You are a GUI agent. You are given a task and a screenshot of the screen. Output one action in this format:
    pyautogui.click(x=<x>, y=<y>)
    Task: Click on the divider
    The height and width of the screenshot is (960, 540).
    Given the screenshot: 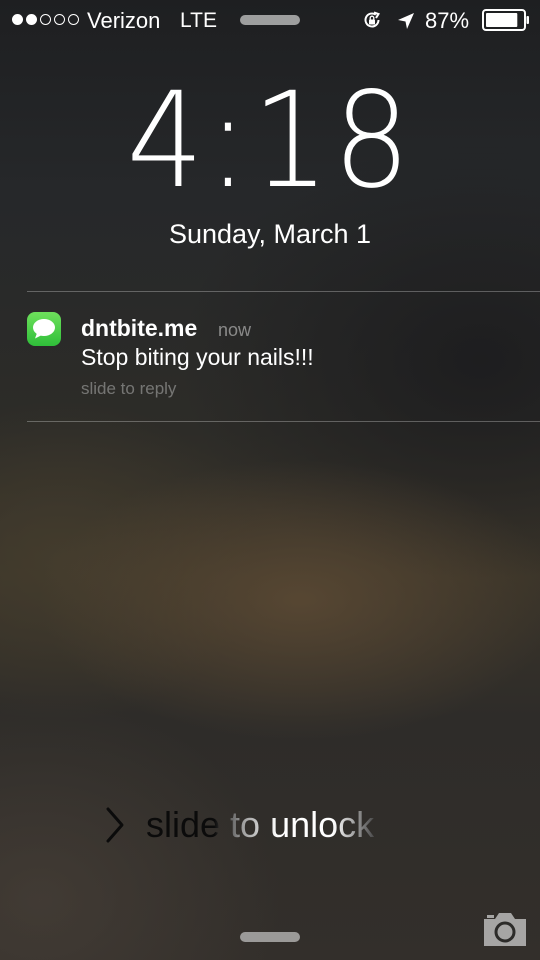 What is the action you would take?
    pyautogui.click(x=283, y=421)
    